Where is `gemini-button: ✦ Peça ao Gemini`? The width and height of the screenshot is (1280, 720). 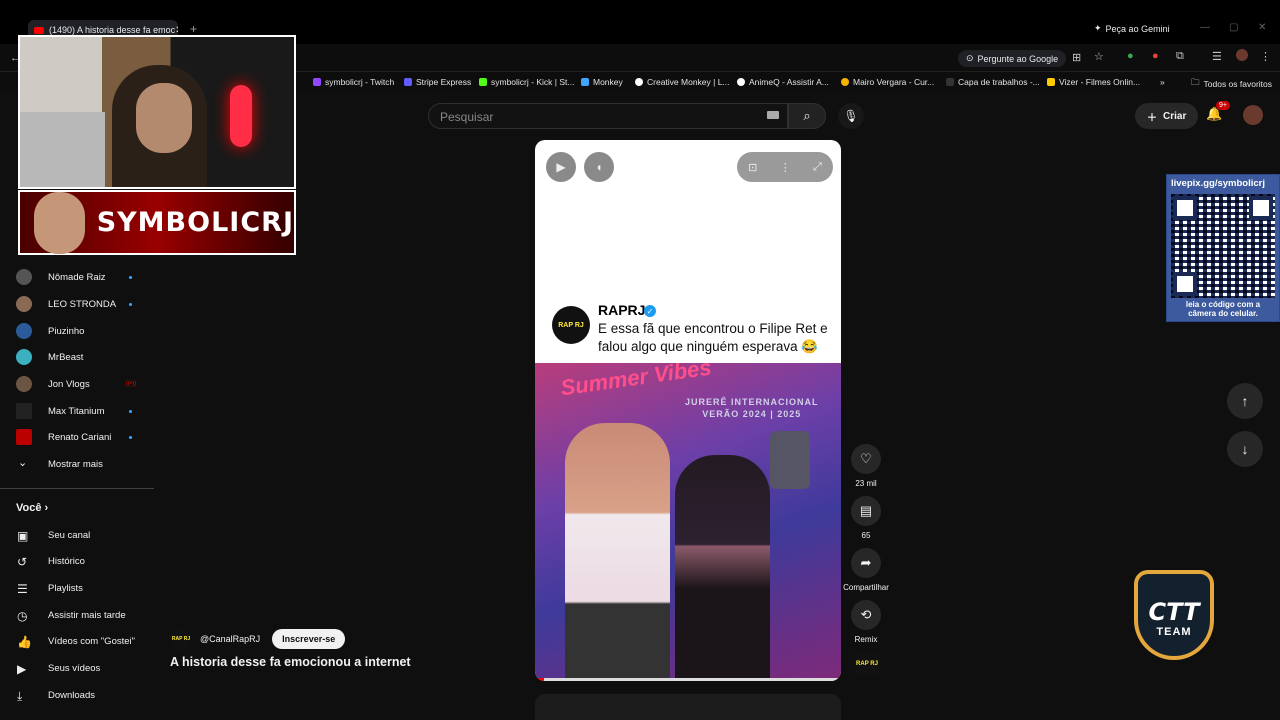 gemini-button: ✦ Peça ao Gemini is located at coordinates (1132, 28).